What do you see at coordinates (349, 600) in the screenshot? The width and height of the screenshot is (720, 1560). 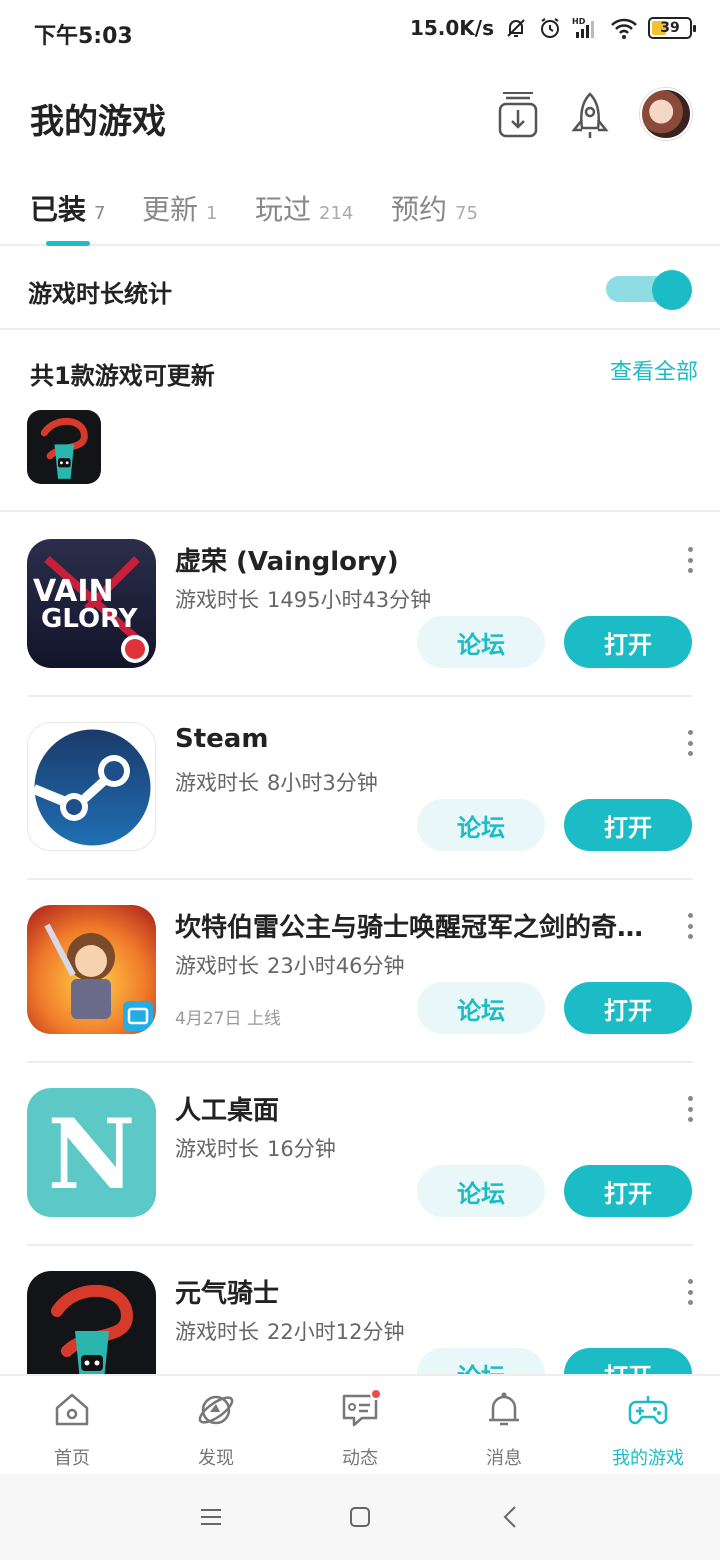 I see `duration-value: 1495小时43分钟` at bounding box center [349, 600].